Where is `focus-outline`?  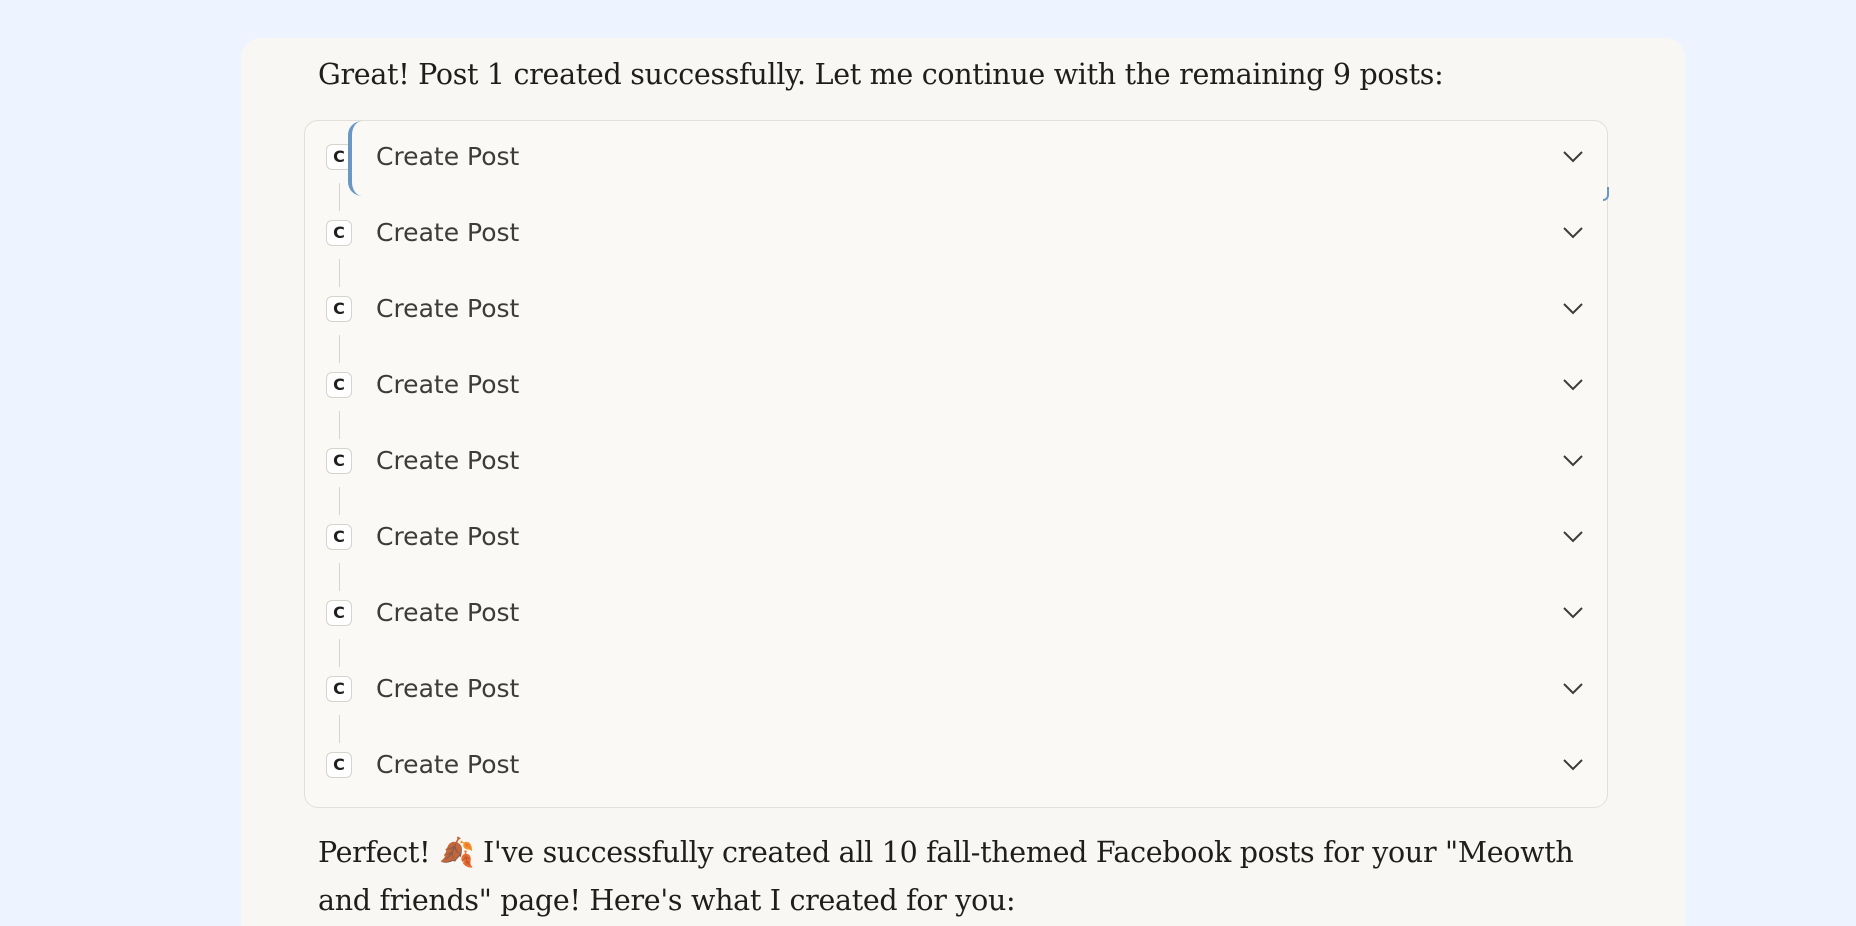
focus-outline is located at coordinates (355, 158).